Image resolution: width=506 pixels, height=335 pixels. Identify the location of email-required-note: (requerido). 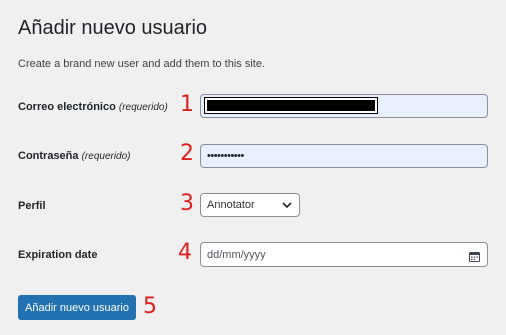
(143, 107).